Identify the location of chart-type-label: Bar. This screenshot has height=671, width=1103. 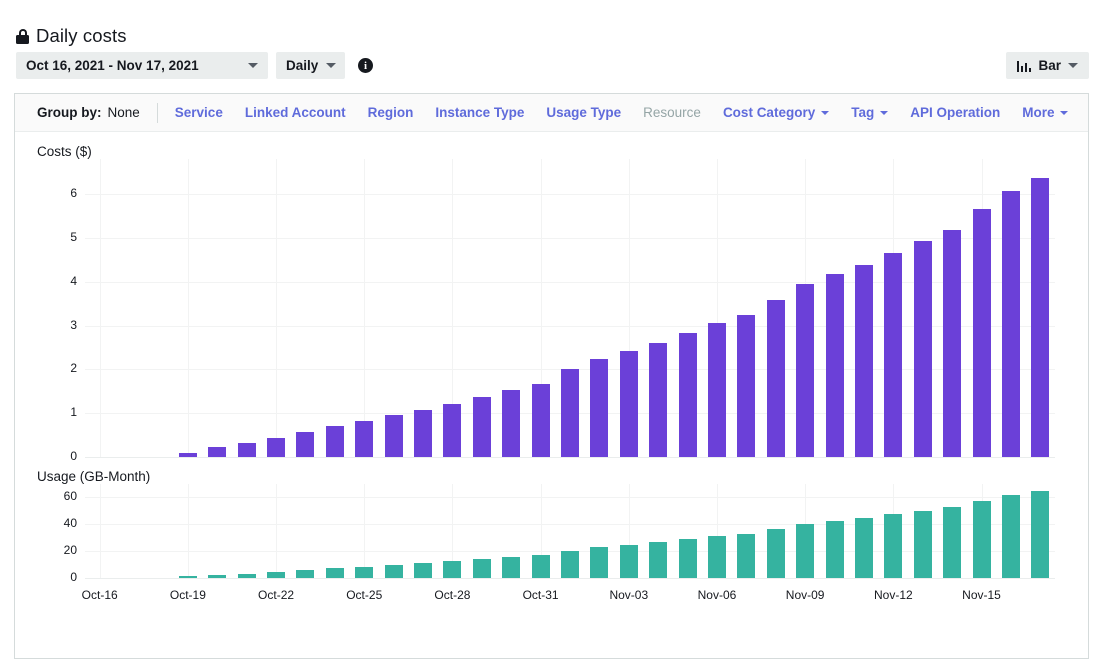
(1049, 65).